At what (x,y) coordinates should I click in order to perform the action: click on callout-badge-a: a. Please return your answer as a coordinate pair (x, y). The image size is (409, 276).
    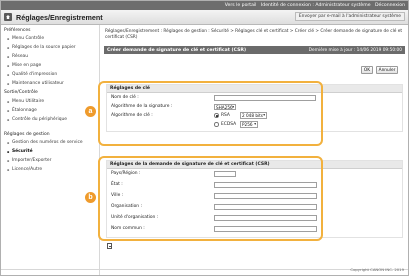
    Looking at the image, I should click on (90, 111).